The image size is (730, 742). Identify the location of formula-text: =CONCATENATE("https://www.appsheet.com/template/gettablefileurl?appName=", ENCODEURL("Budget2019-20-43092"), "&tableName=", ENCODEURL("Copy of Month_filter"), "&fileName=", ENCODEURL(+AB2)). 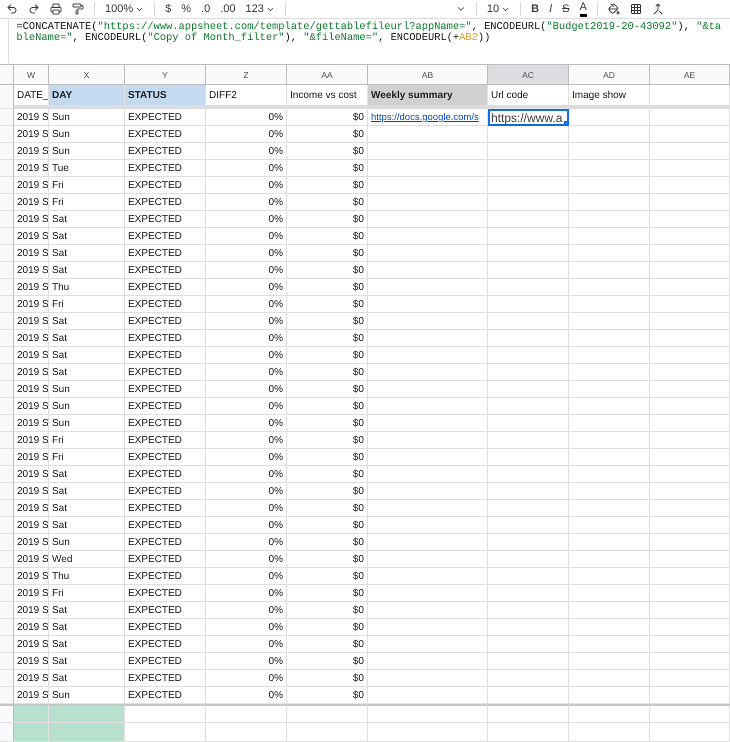
(369, 41).